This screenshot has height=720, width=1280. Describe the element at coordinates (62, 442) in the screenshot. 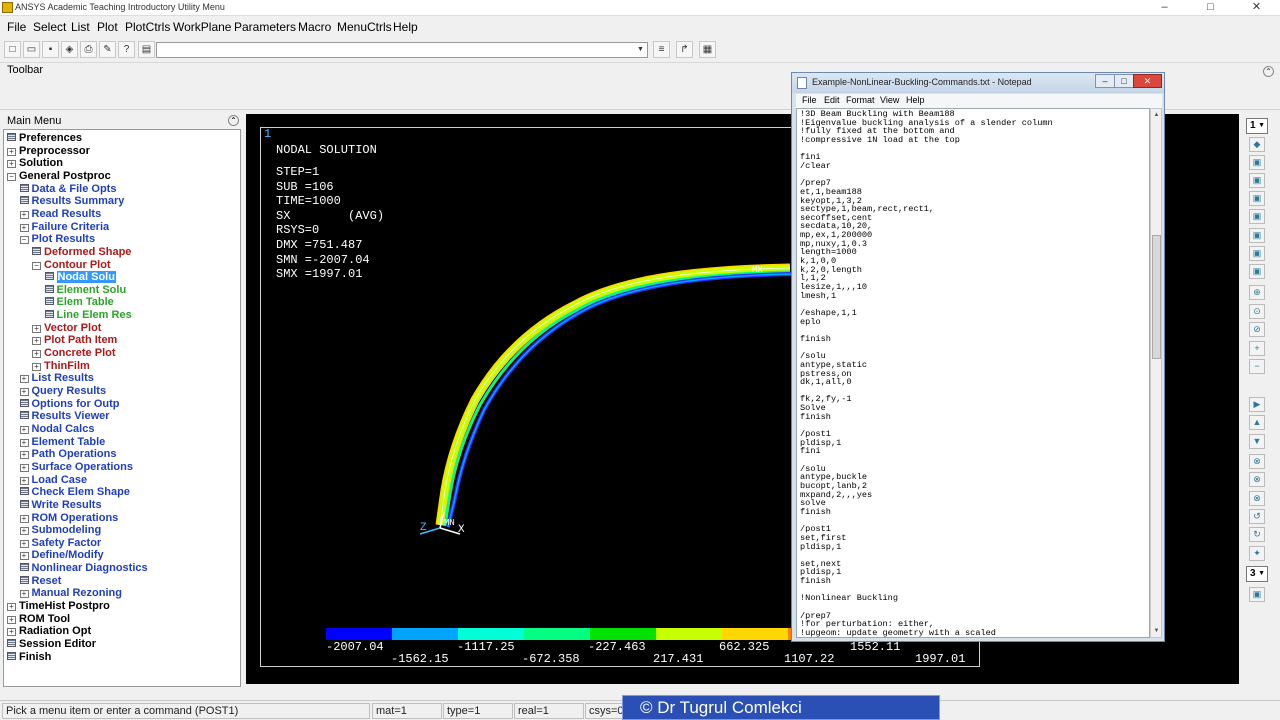

I see `main-menu-item: + Element Table` at that location.